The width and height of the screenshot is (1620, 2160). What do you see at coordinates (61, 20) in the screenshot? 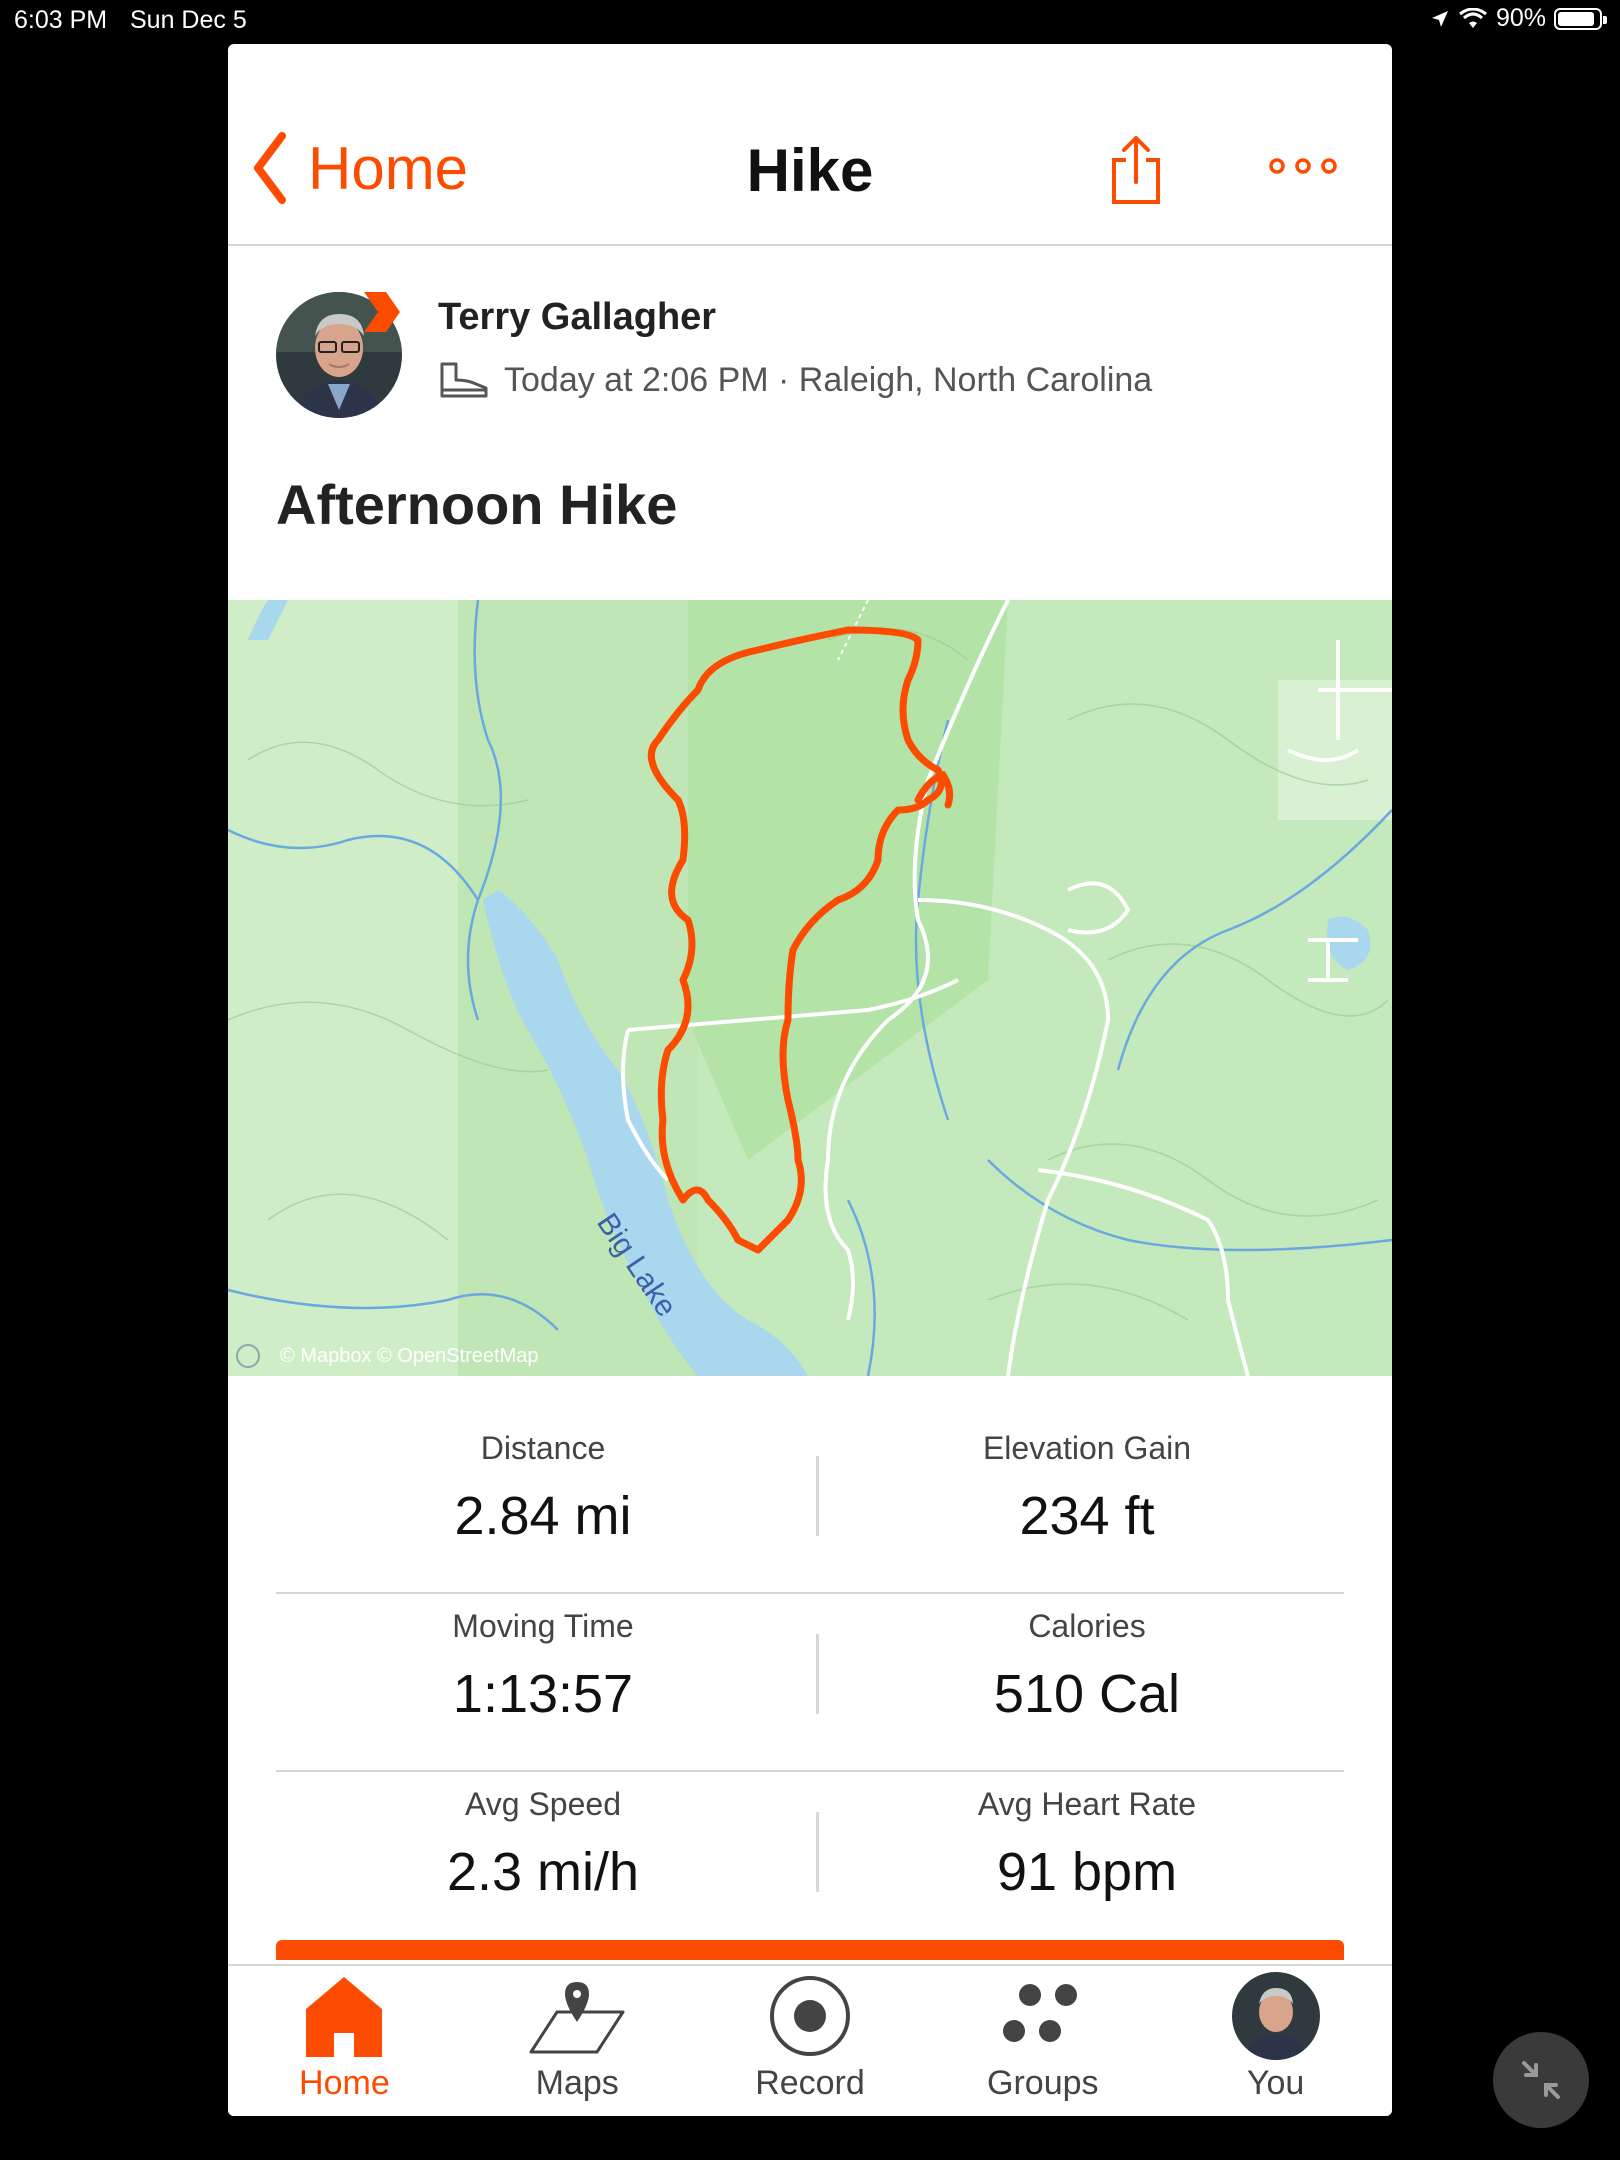
I see `status-time: 6:03 PM` at bounding box center [61, 20].